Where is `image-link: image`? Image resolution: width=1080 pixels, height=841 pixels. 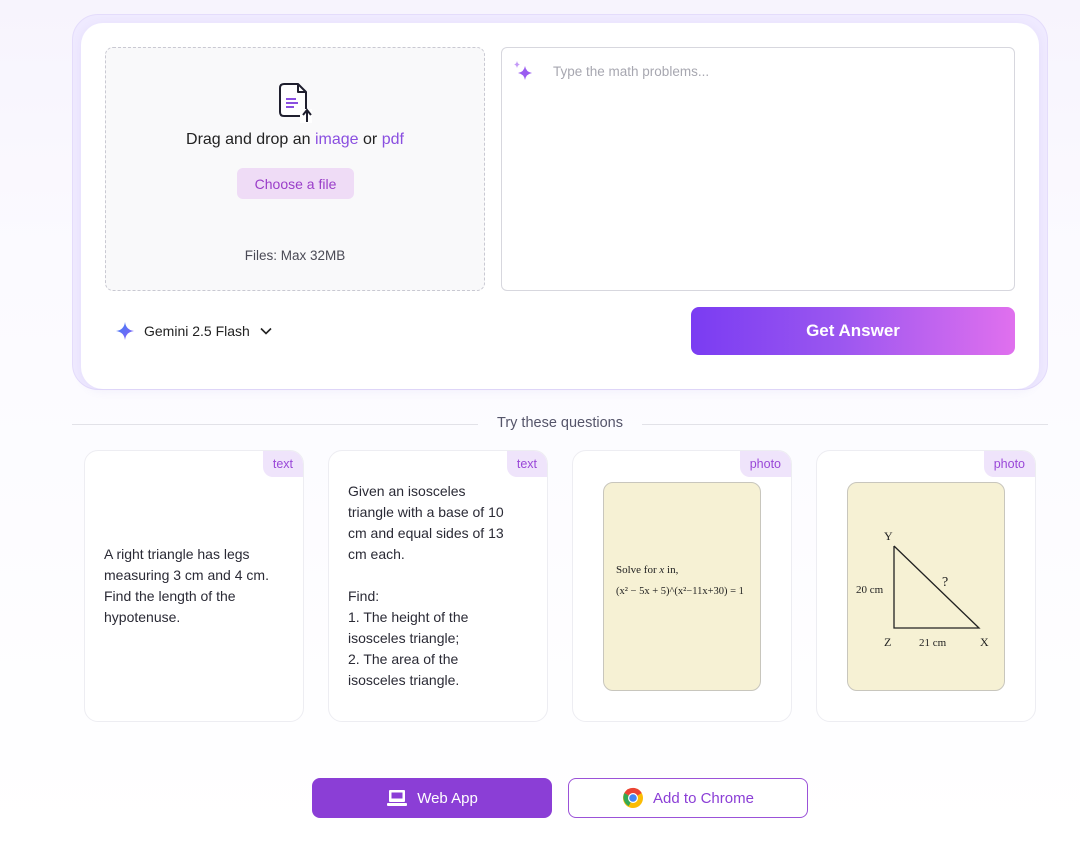 image-link: image is located at coordinates (337, 139).